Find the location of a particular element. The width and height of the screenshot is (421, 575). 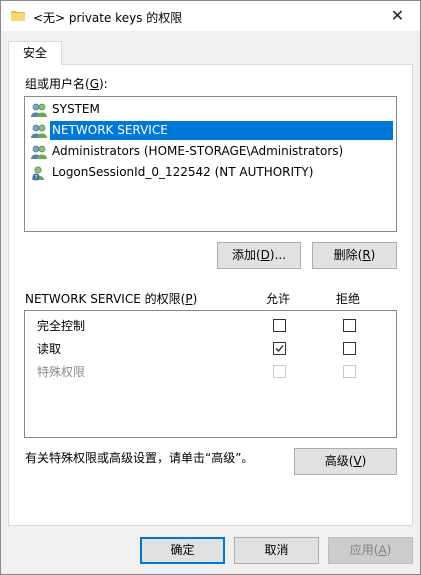

tab-security: 安全 is located at coordinates (35, 53).